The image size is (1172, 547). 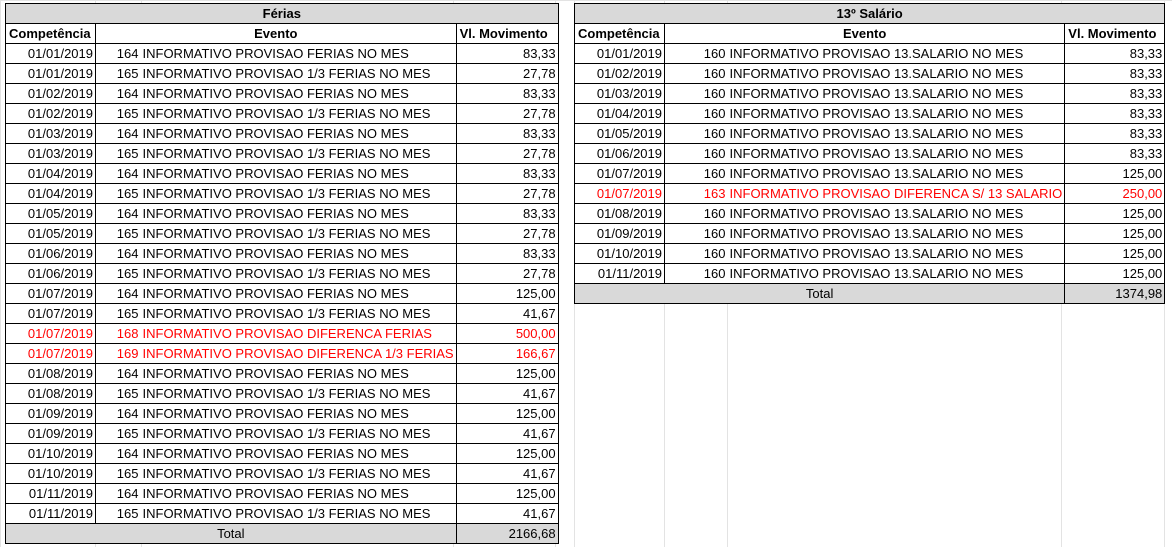 I want to click on cell-vl-movimento: 500,00, so click(x=507, y=333).